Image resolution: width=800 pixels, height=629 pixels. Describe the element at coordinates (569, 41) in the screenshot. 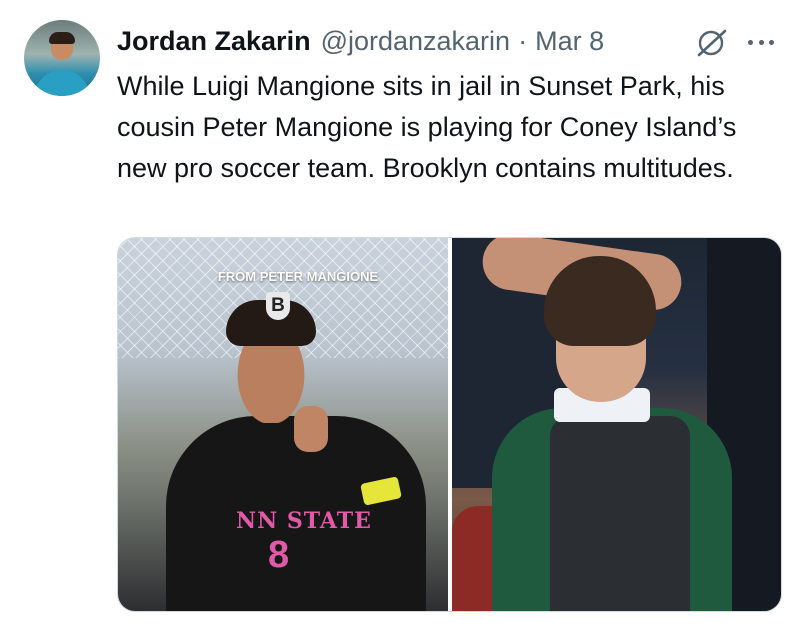

I see `tweet-date: Mar 8` at that location.